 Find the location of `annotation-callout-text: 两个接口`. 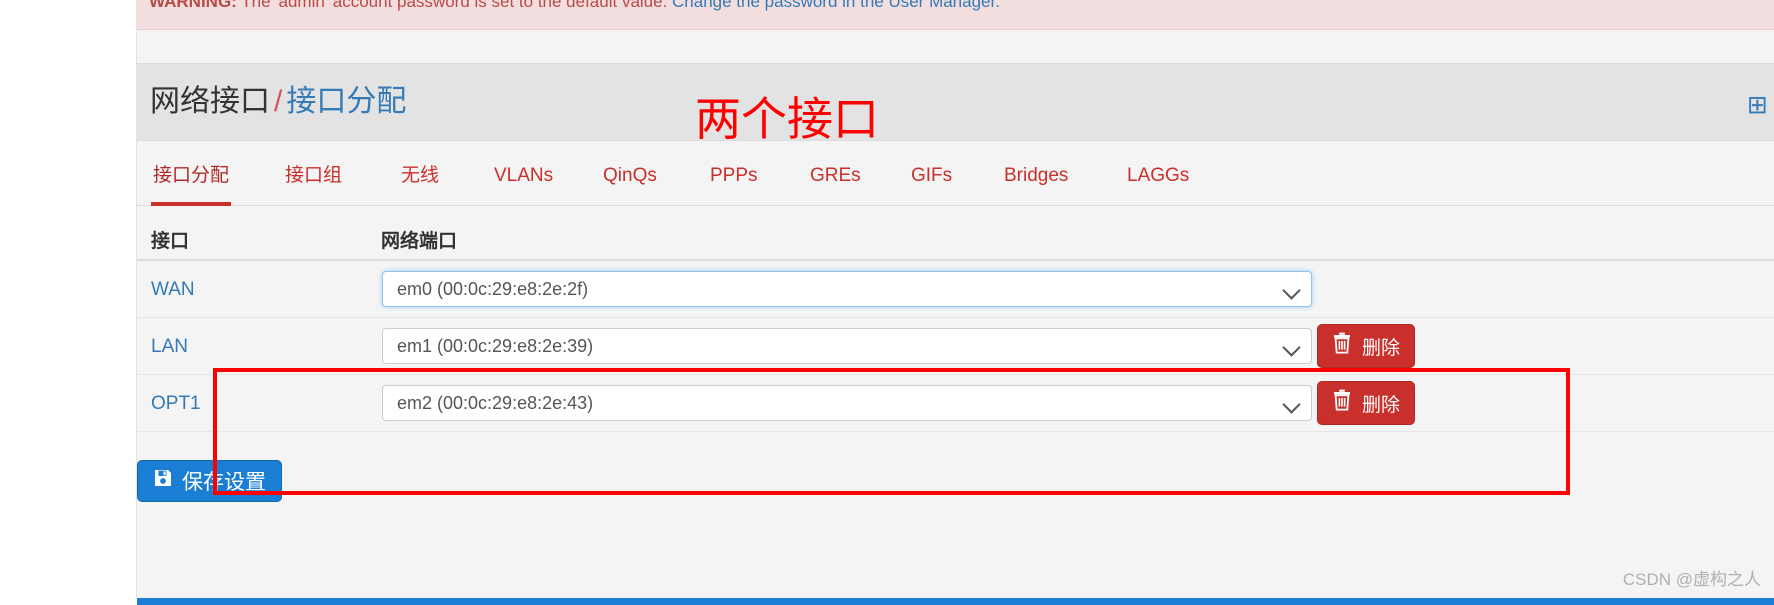

annotation-callout-text: 两个接口 is located at coordinates (787, 119).